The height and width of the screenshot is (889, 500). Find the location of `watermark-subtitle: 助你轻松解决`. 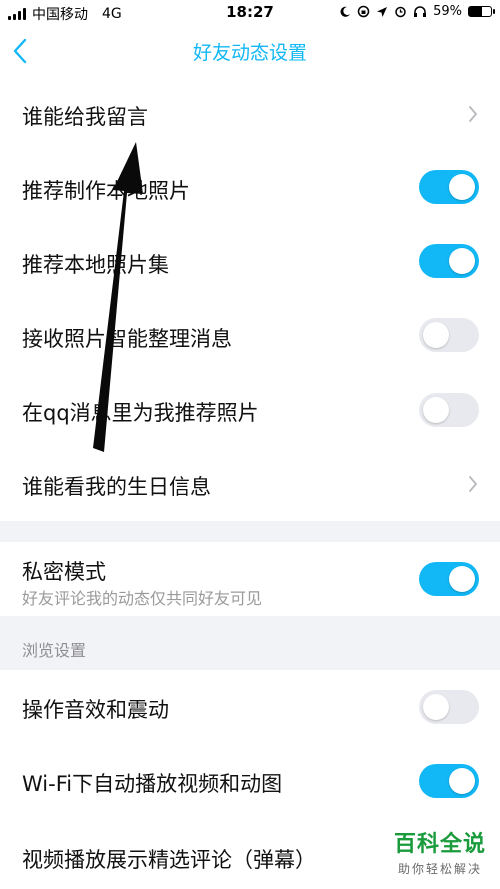

watermark-subtitle: 助你轻松解决 is located at coordinates (439, 869).